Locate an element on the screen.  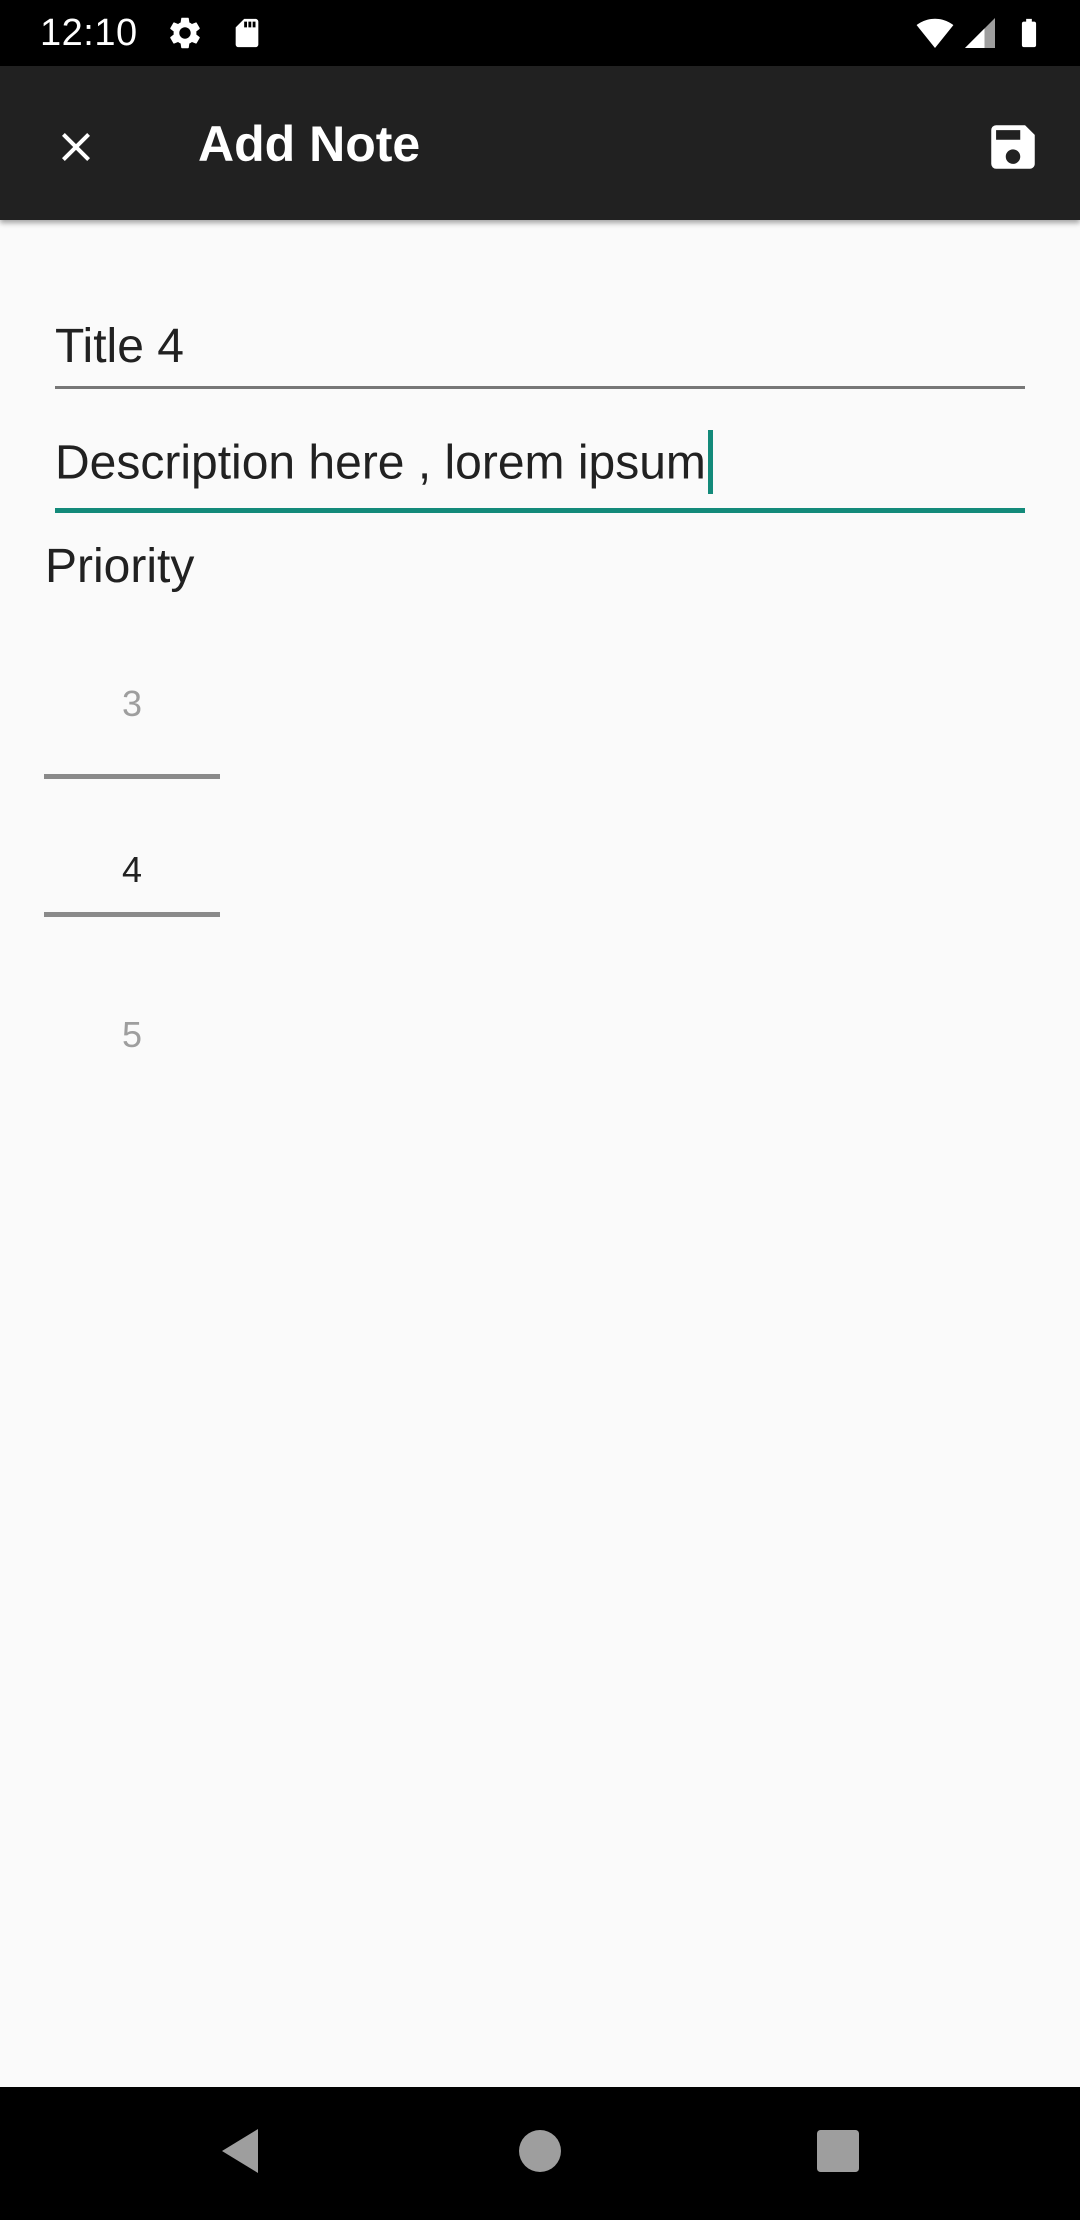
page-title: Add Note is located at coordinates (309, 144).